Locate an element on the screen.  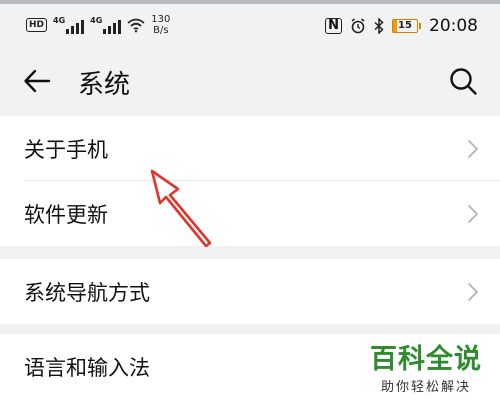
bluetooth-icon is located at coordinates (379, 26).